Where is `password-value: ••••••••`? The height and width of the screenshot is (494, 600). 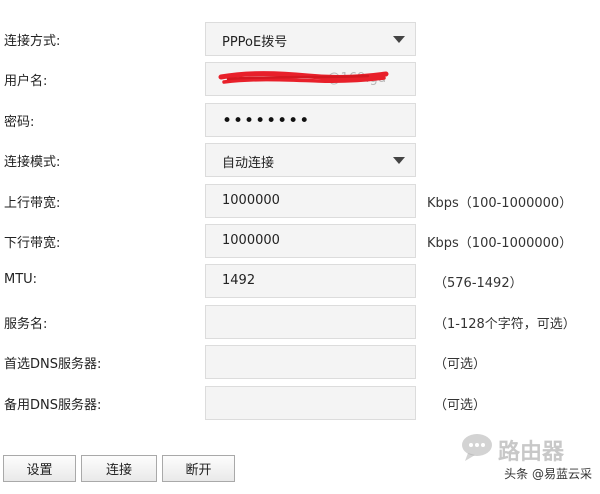
password-value: •••••••• is located at coordinates (266, 121).